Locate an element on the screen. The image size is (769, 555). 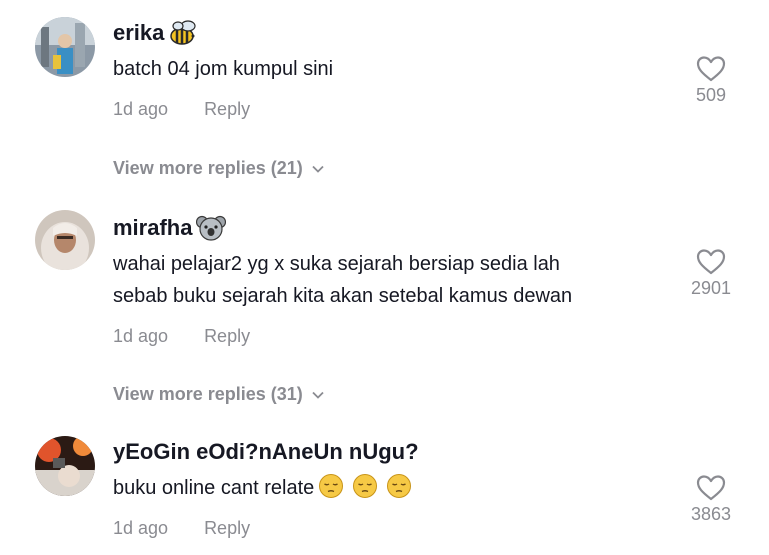
username-text: yEoGin eOdi?nAneUn nUgu? is located at coordinates (266, 452).